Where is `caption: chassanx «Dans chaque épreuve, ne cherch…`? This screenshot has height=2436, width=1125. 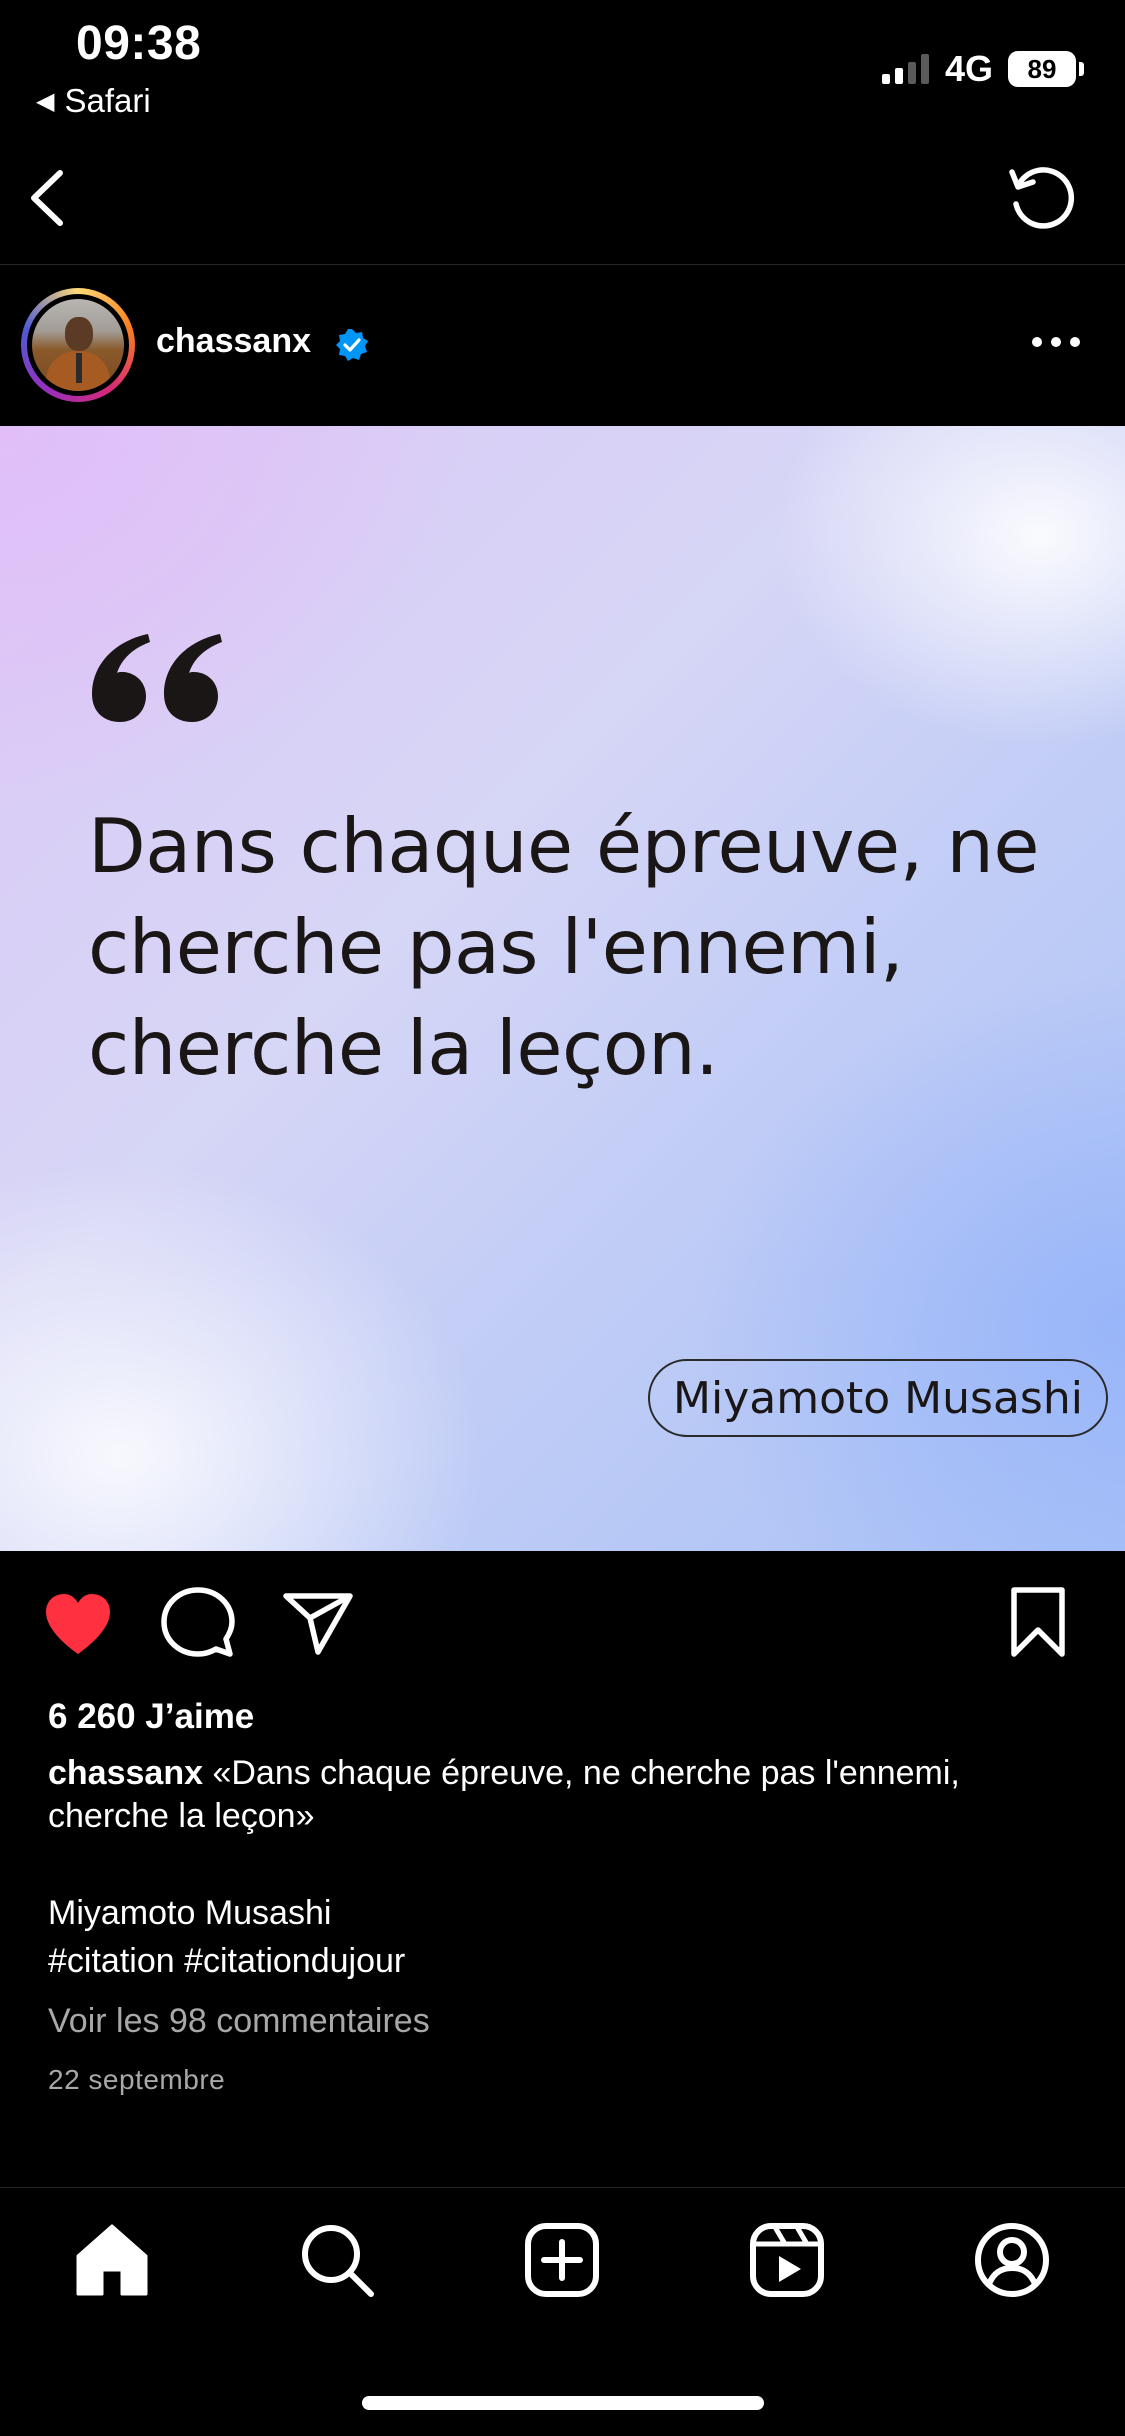
caption: chassanx «Dans chaque épreuve, ne cherch… is located at coordinates (568, 1795).